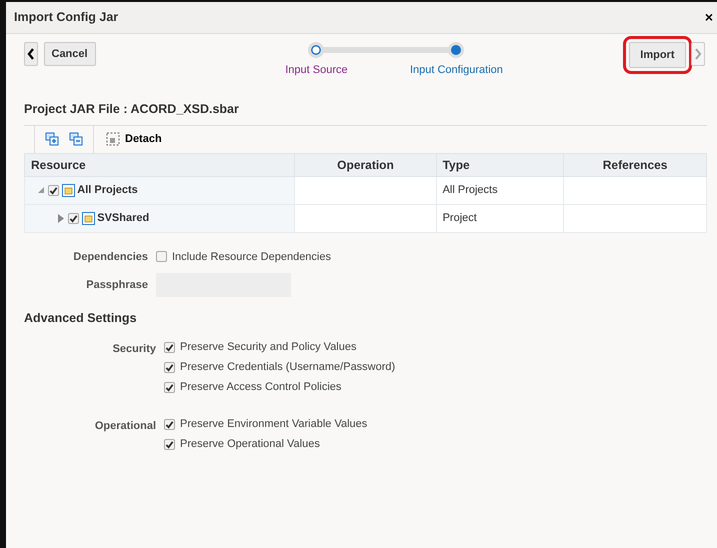 The height and width of the screenshot is (548, 717). I want to click on field-label: Passphrase, so click(117, 285).